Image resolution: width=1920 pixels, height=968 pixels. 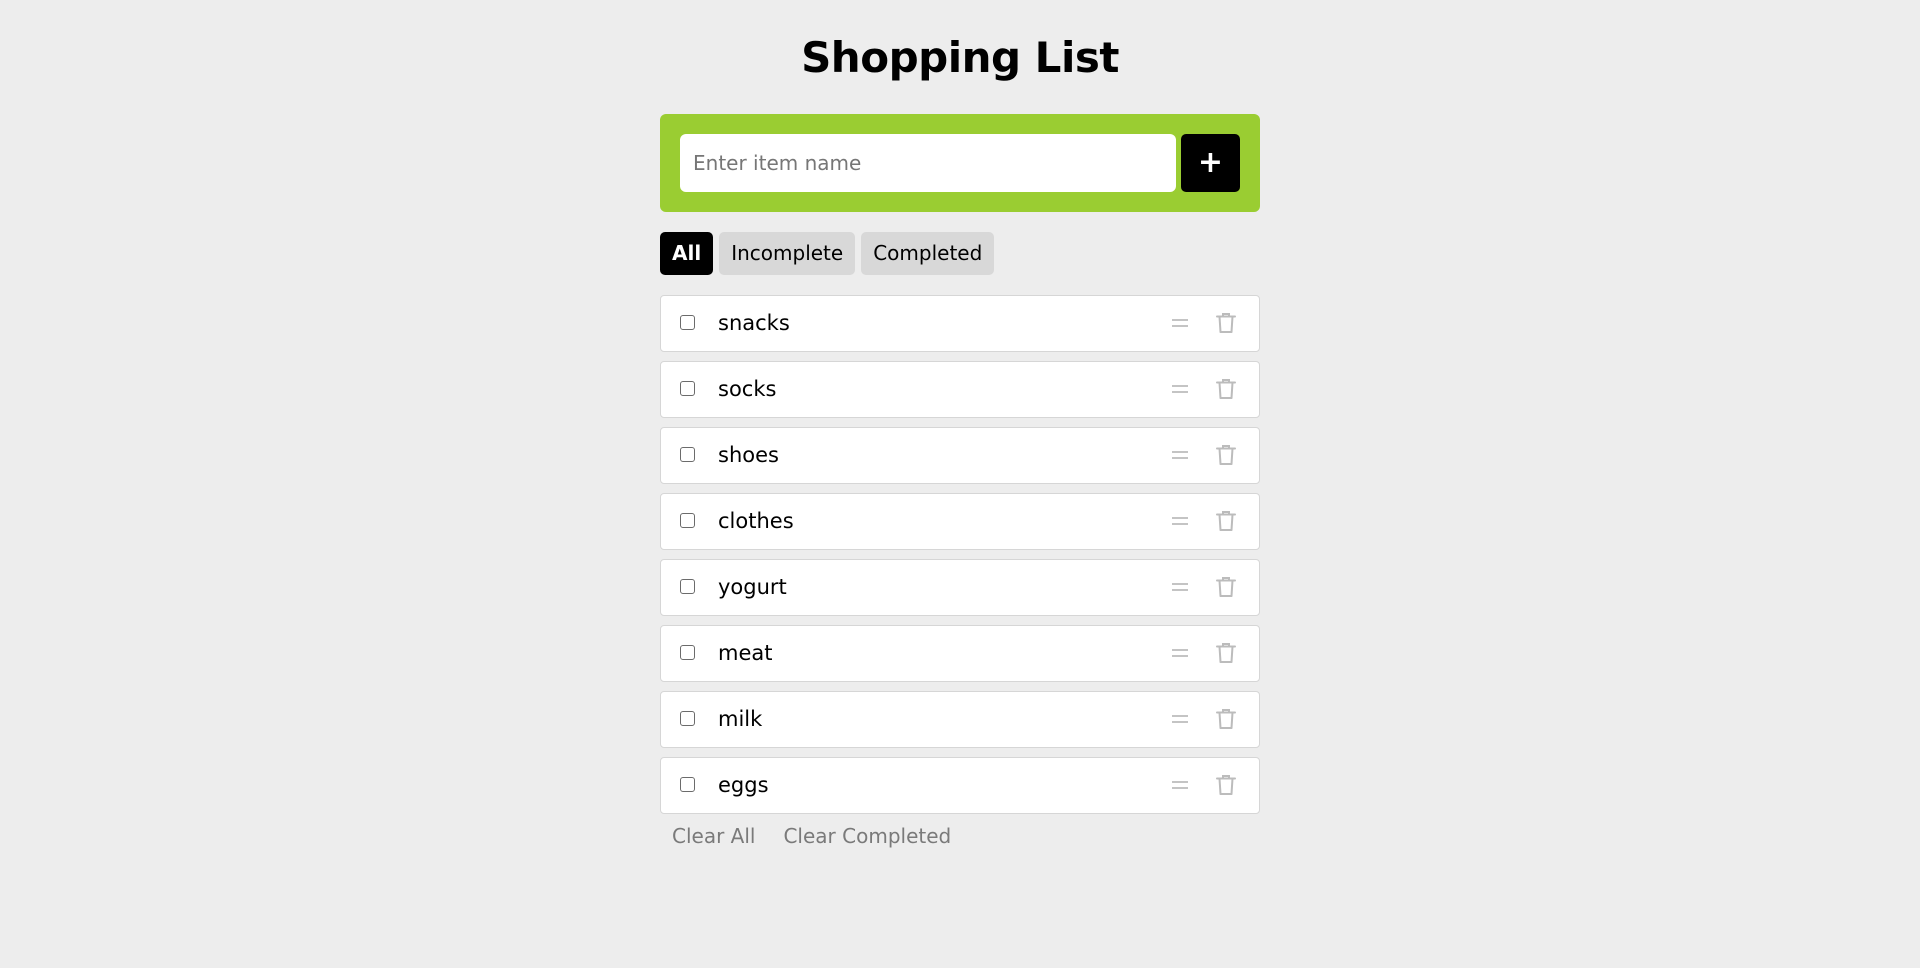 What do you see at coordinates (960, 719) in the screenshot?
I see `list-item: milk` at bounding box center [960, 719].